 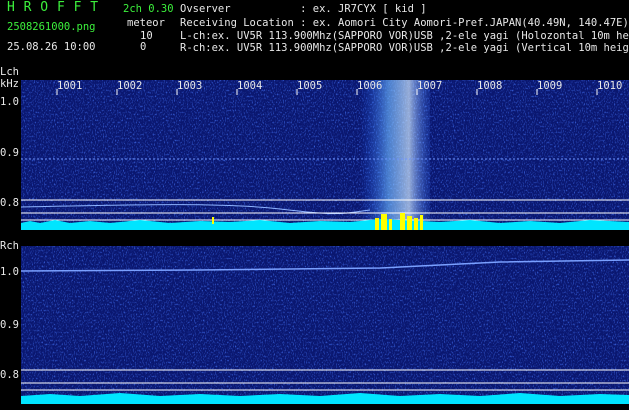 What do you see at coordinates (550, 86) in the screenshot?
I see `time-tick-1009: 1009` at bounding box center [550, 86].